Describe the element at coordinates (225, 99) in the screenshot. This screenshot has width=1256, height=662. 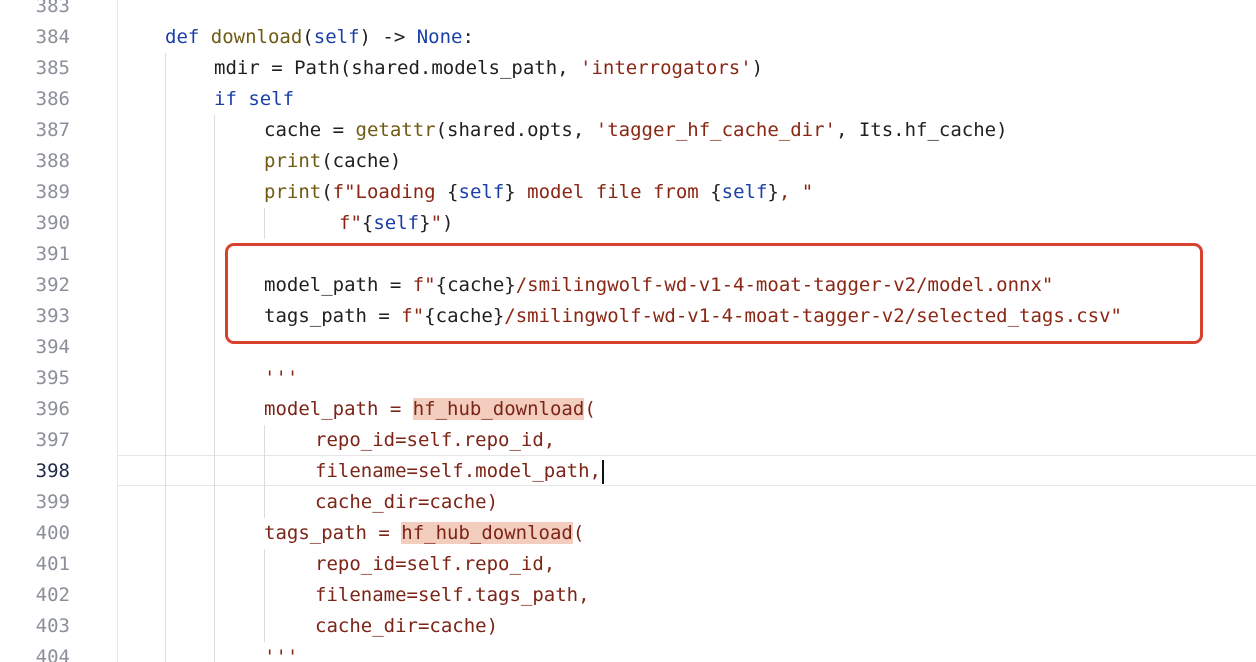
I see `keyword-if: if` at that location.